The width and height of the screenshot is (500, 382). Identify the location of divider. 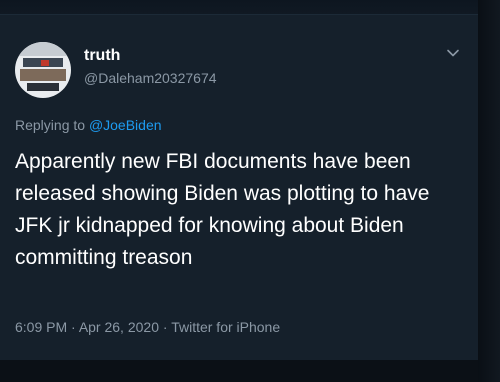
(239, 14).